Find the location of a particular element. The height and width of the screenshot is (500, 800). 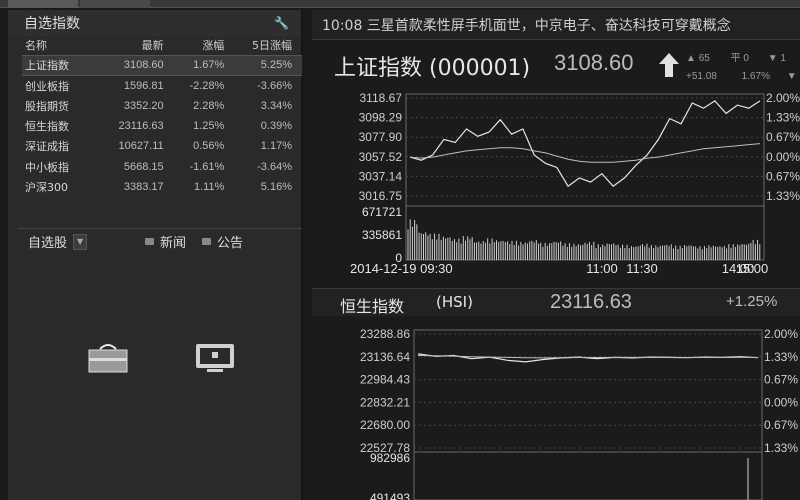

y-tick-label: 3016.75 is located at coordinates (381, 196).